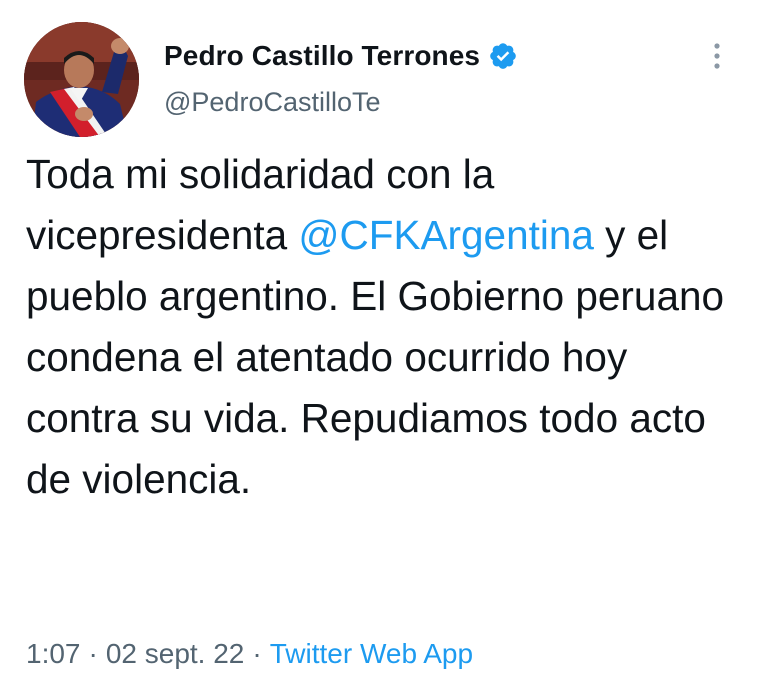 The height and width of the screenshot is (691, 760). What do you see at coordinates (503, 56) in the screenshot?
I see `verified-badge-icon` at bounding box center [503, 56].